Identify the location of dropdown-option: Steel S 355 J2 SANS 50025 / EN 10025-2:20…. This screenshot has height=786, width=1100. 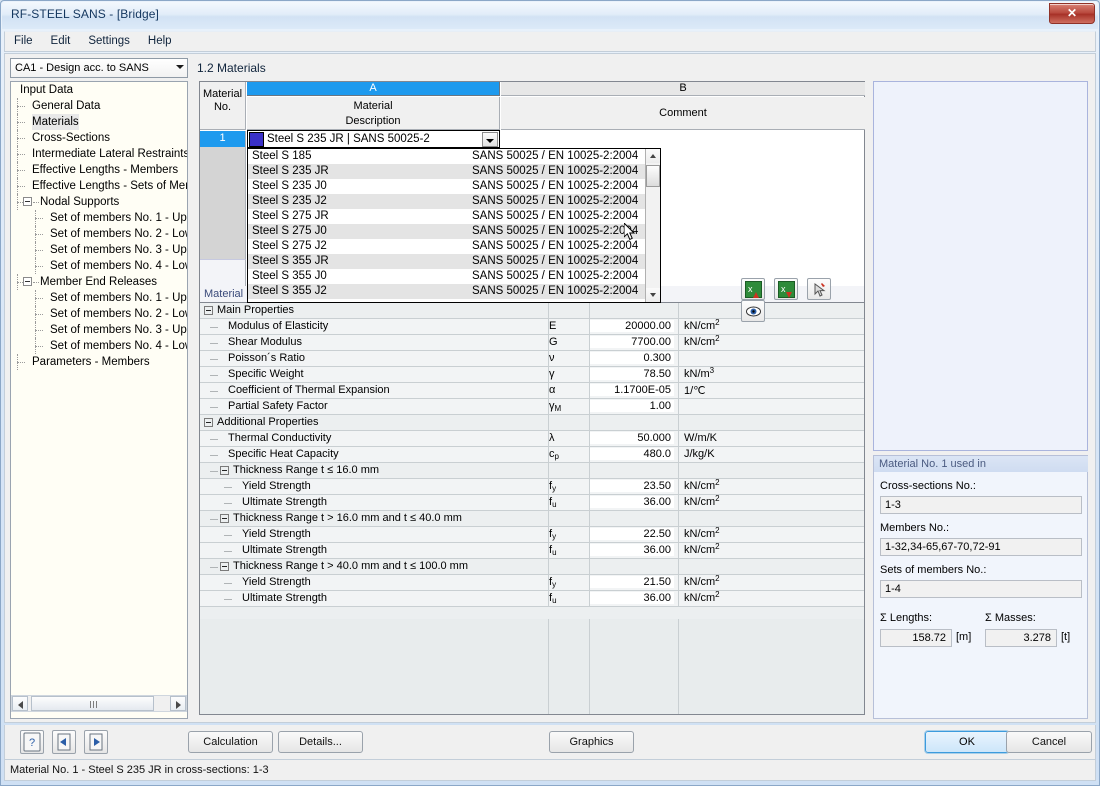
(454, 291).